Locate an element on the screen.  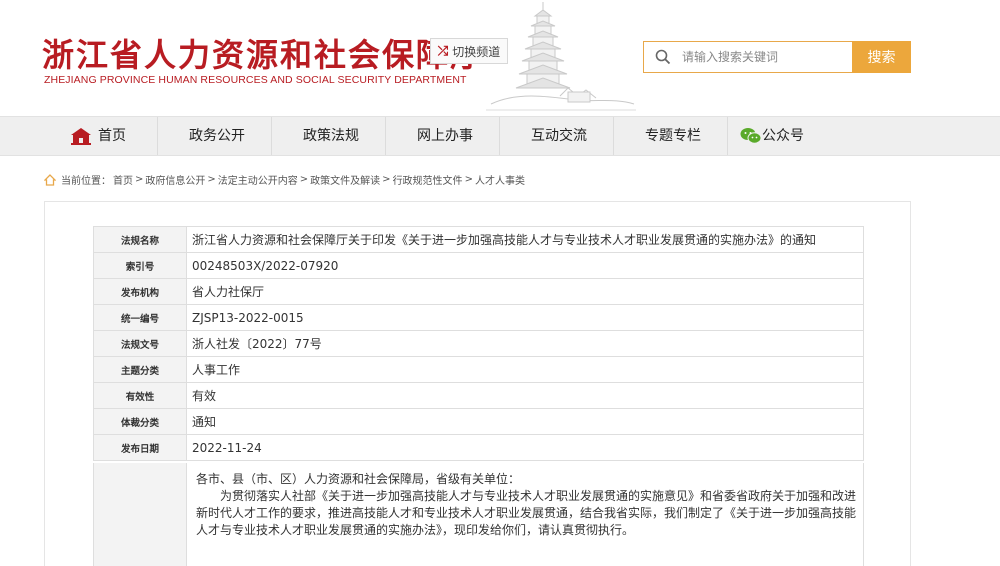
nav-label-wechat: 公众号 is located at coordinates (783, 136).